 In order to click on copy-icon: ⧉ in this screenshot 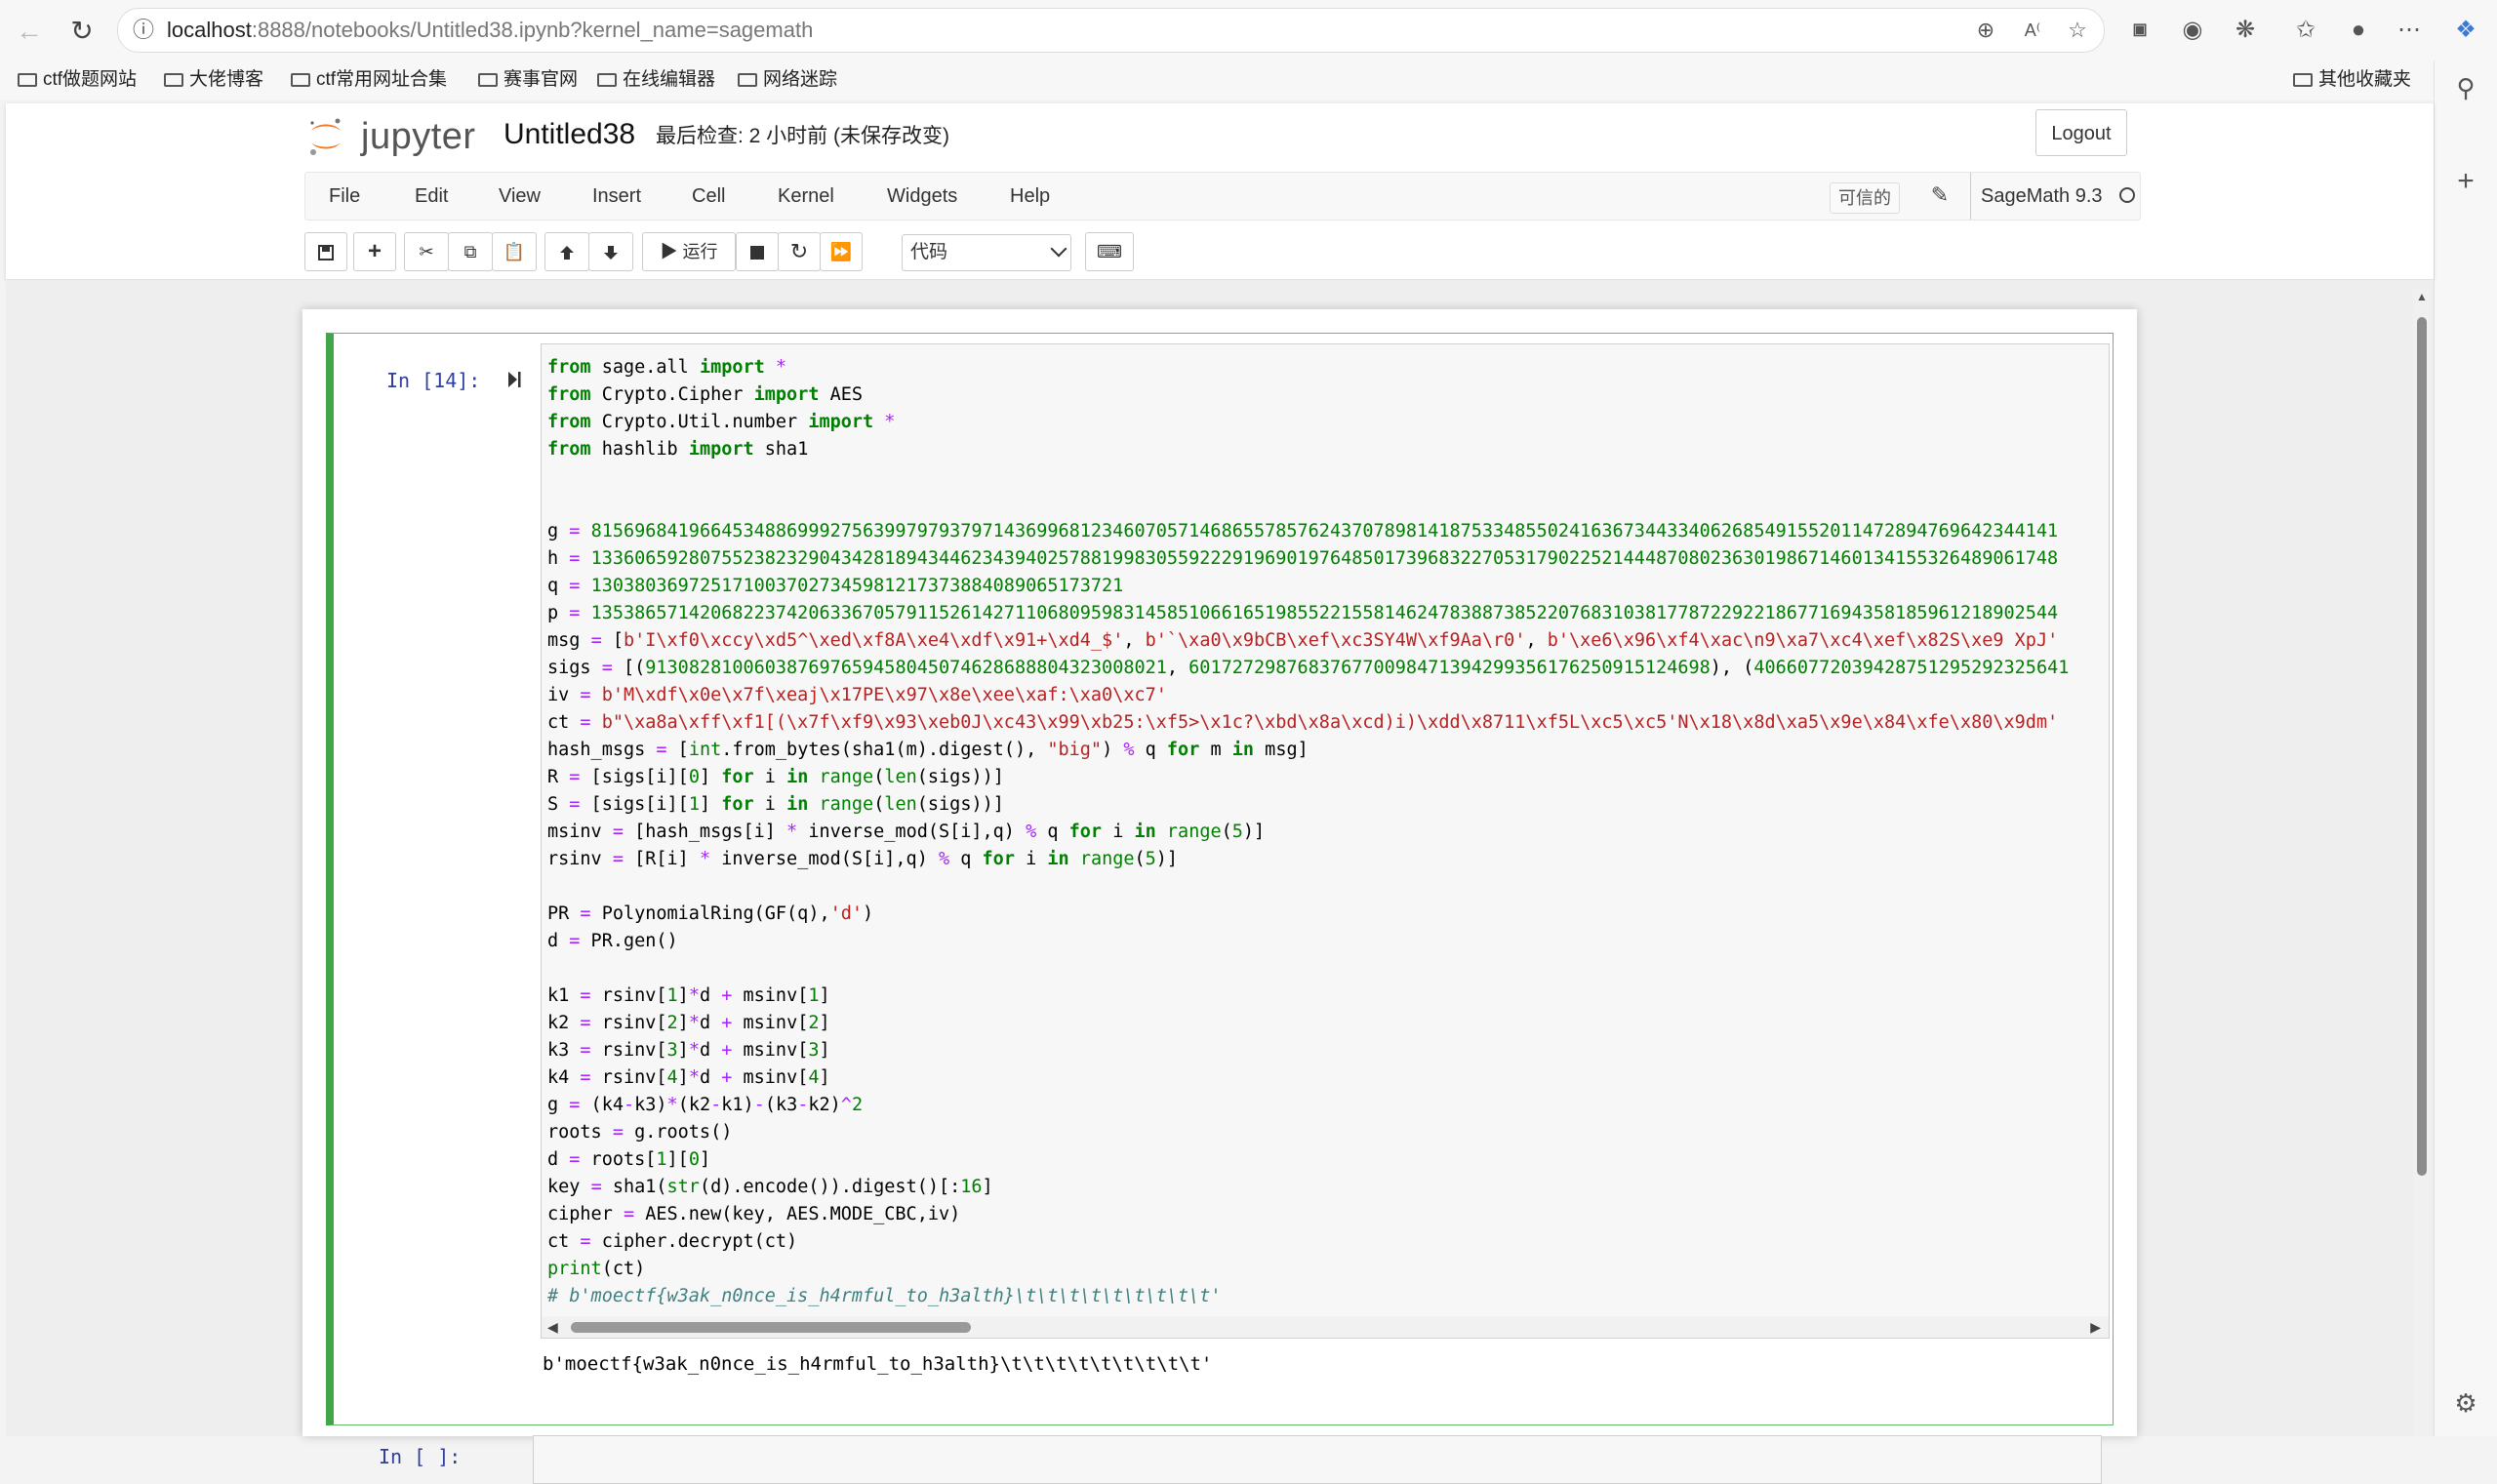, I will do `click(470, 251)`.